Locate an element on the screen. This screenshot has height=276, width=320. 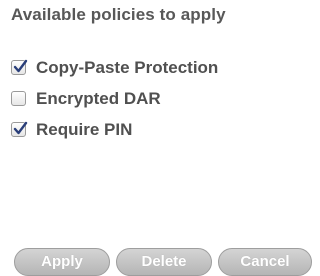
policy-label: Copy-Paste Protection is located at coordinates (127, 67).